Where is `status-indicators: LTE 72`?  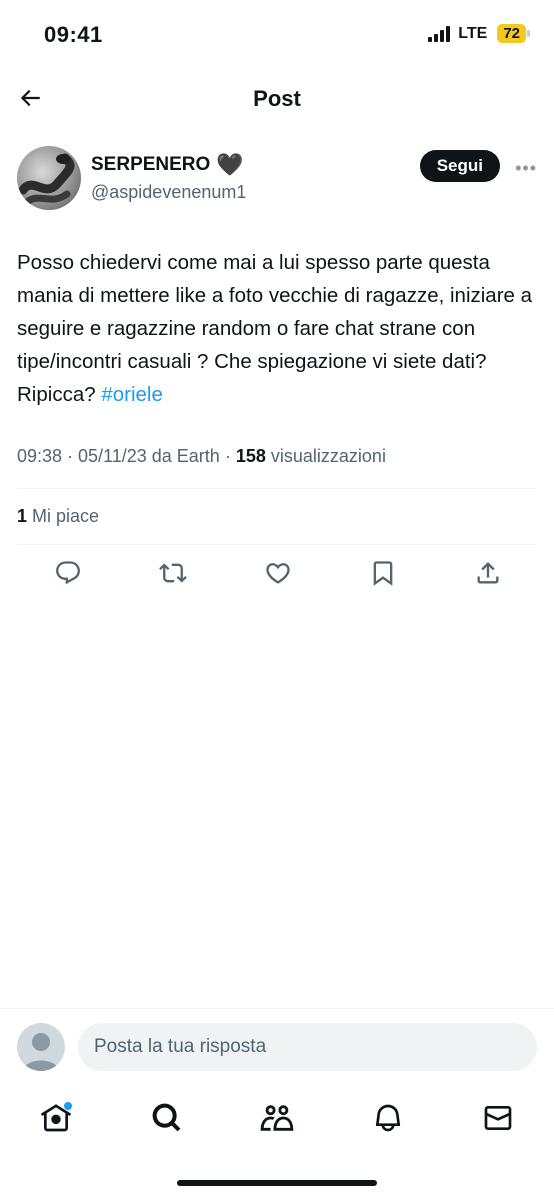
status-indicators: LTE 72 is located at coordinates (479, 33).